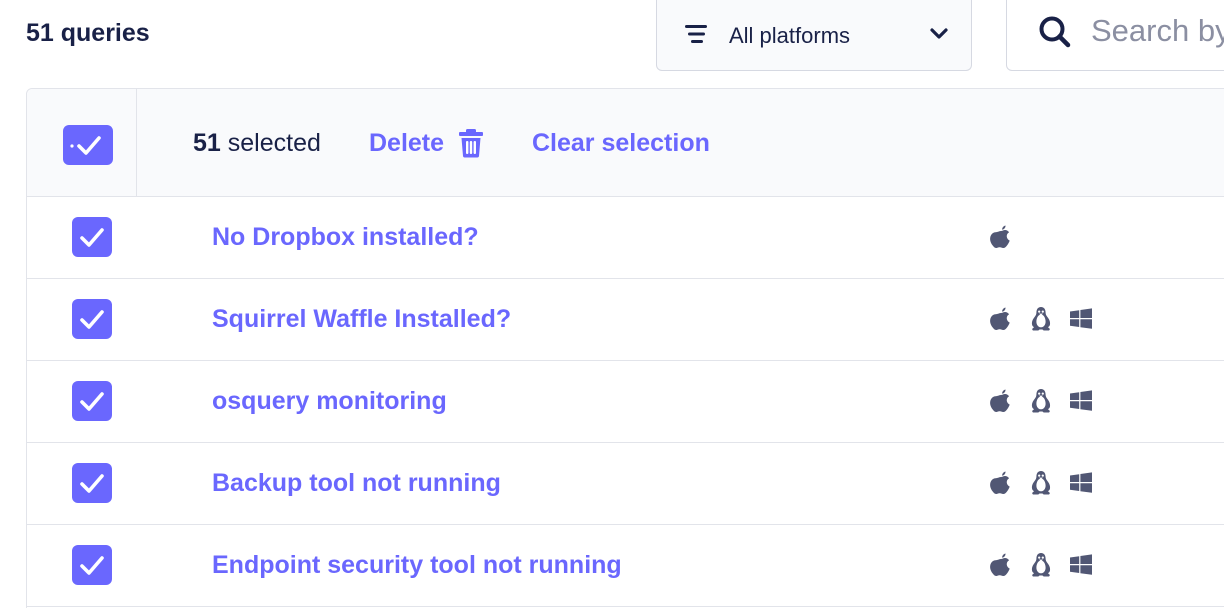  I want to click on selected-count: 51 selected, so click(257, 143).